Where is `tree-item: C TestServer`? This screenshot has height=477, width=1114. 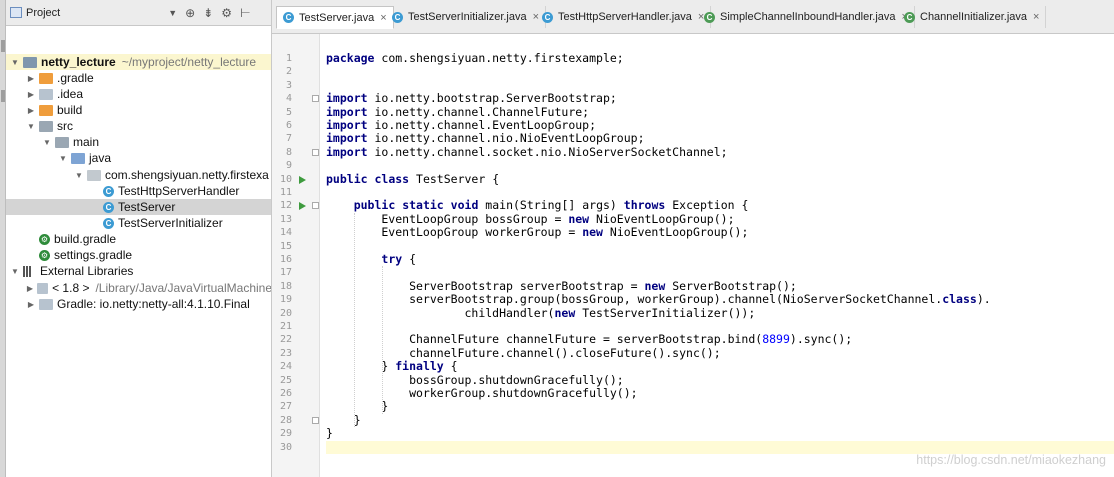
tree-item: C TestServer is located at coordinates (138, 207).